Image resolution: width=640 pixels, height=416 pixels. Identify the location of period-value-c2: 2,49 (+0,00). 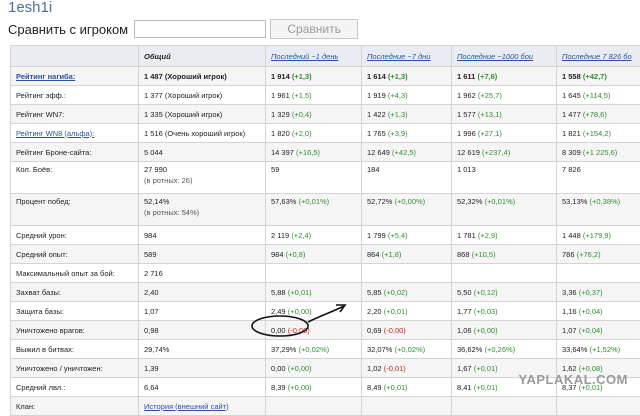
(314, 311).